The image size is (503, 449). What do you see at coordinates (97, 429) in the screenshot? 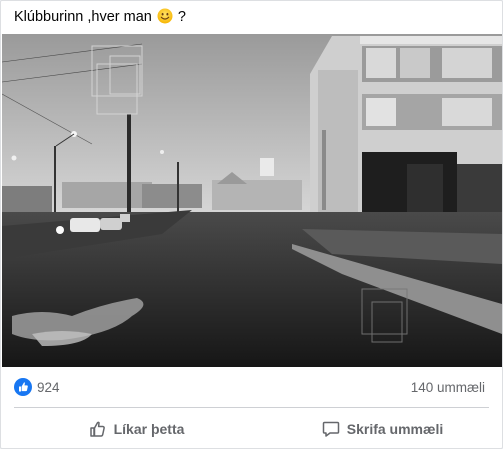
I see `thumbs-up-outline-icon` at bounding box center [97, 429].